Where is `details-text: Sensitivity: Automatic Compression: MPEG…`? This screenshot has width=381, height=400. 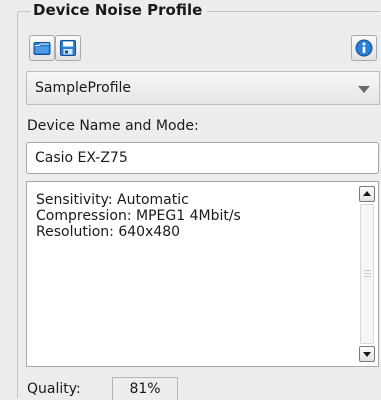
details-text: Sensitivity: Automatic Compression: MPEG… is located at coordinates (138, 216).